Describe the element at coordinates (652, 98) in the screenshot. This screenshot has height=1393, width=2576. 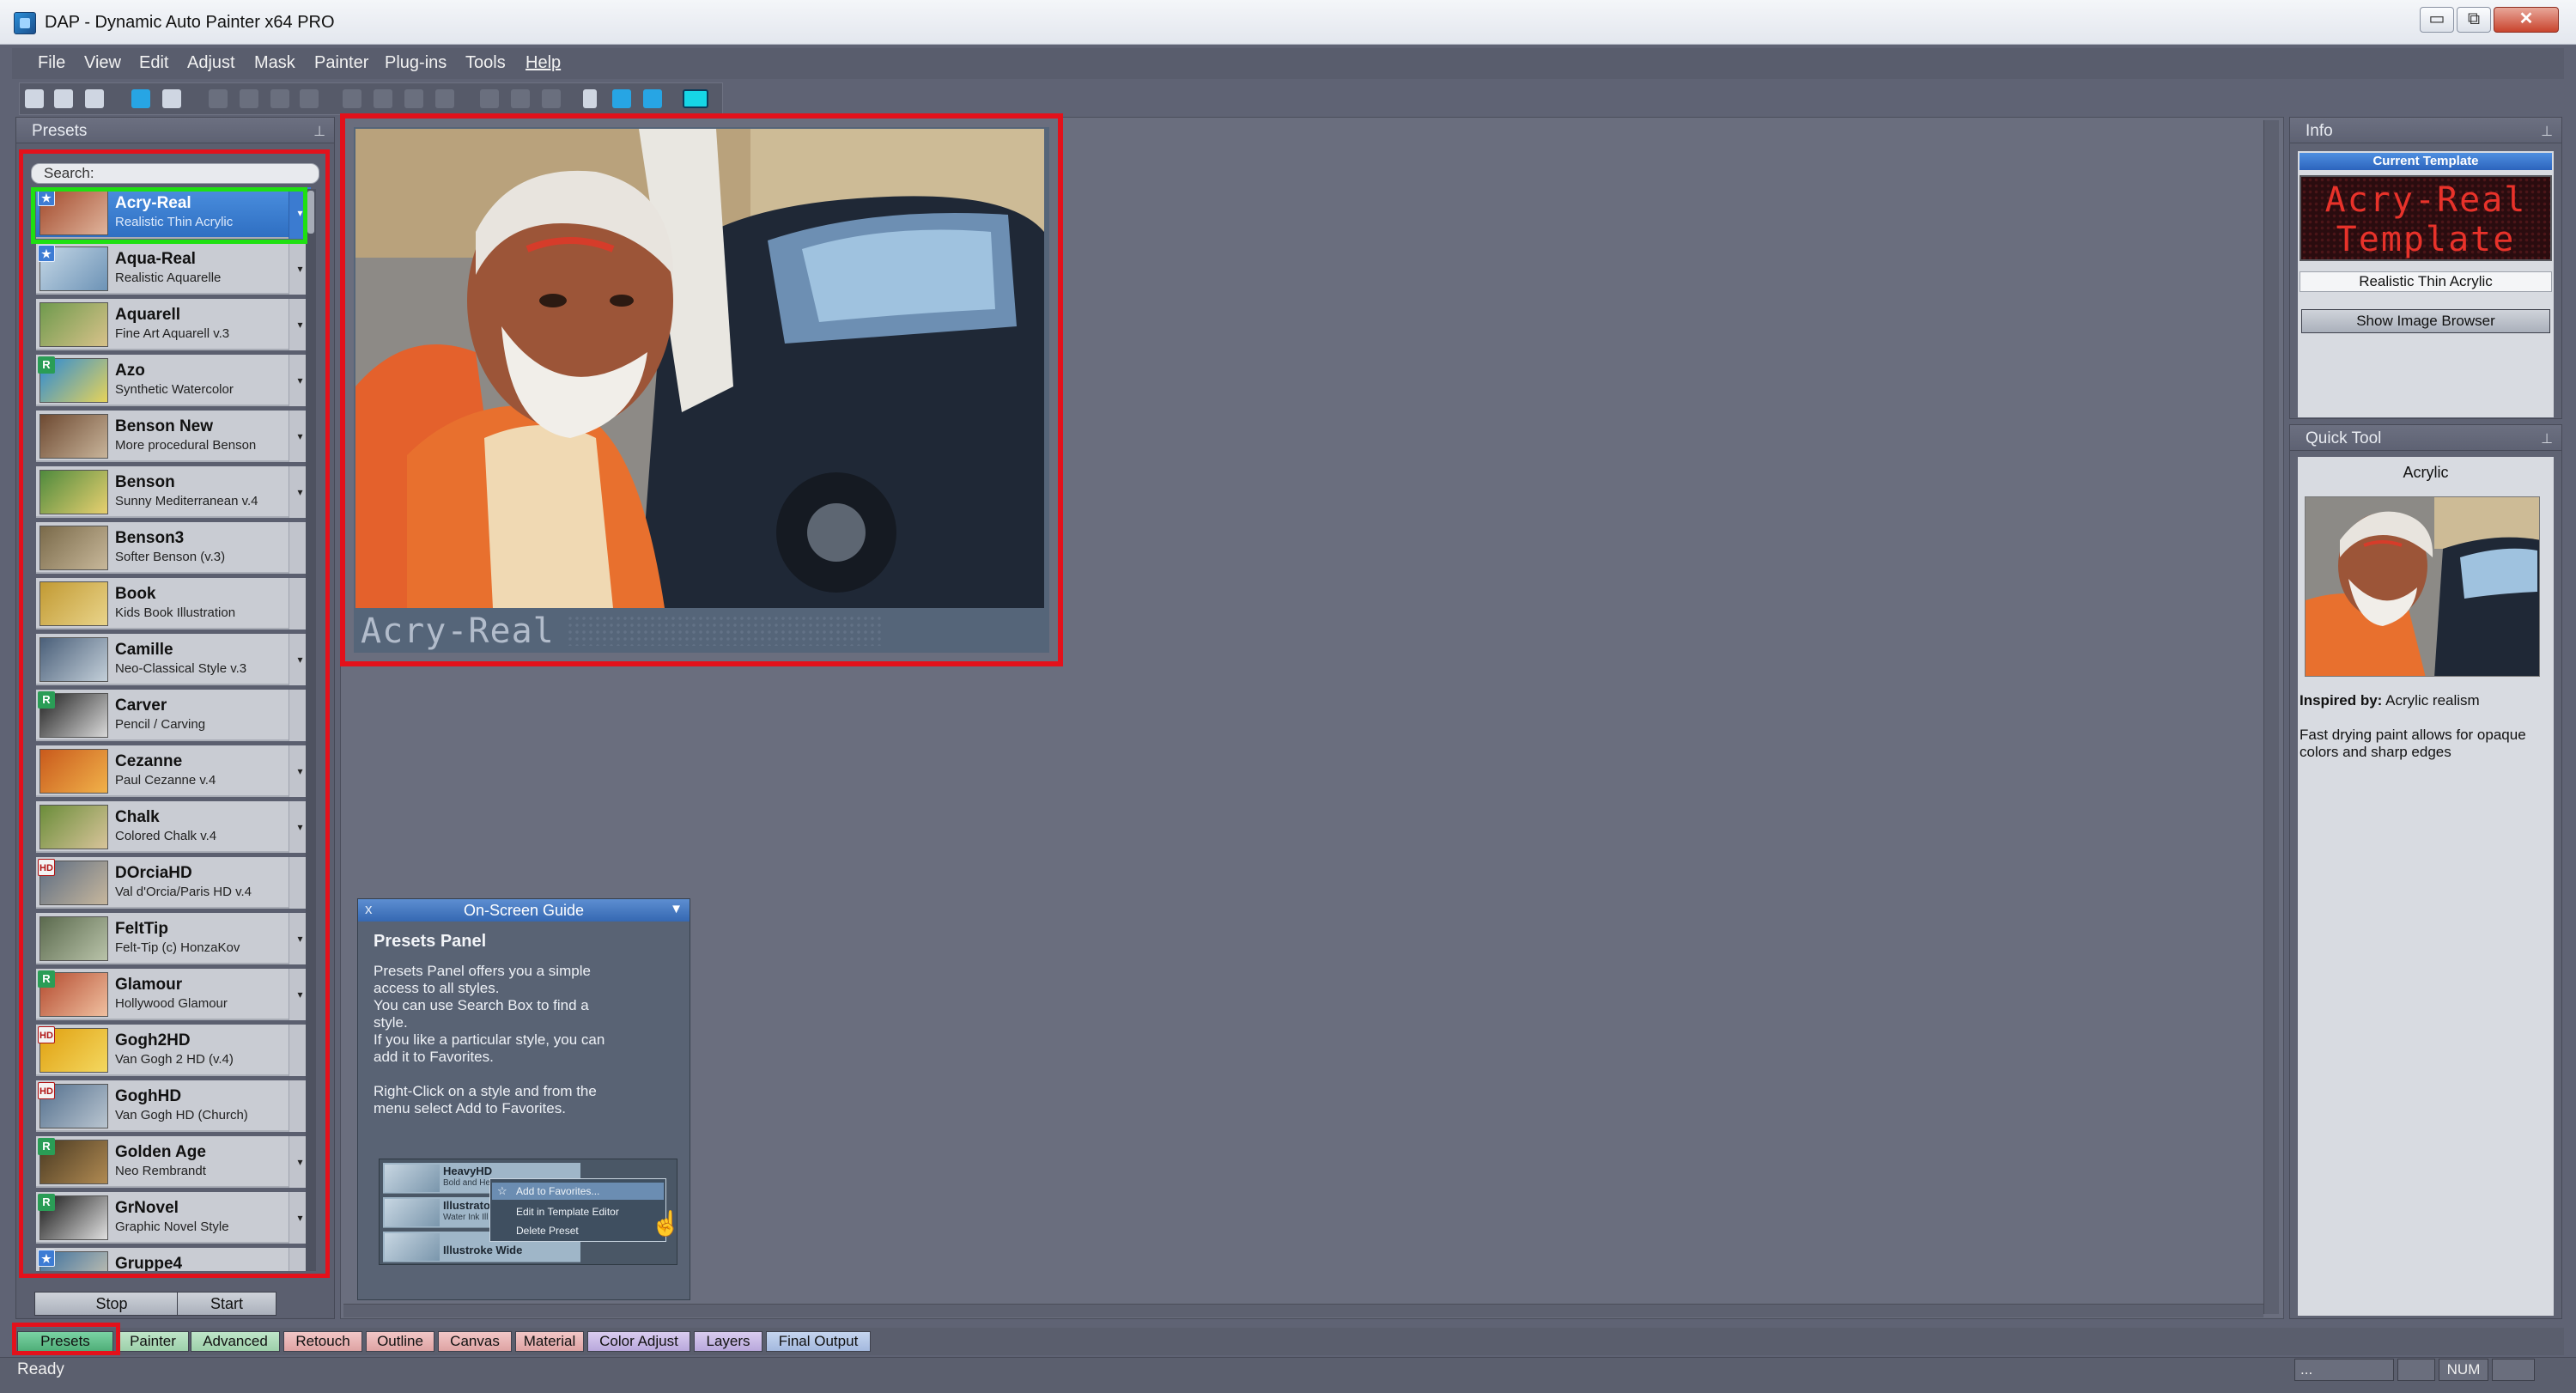
I see `upload-icon` at that location.